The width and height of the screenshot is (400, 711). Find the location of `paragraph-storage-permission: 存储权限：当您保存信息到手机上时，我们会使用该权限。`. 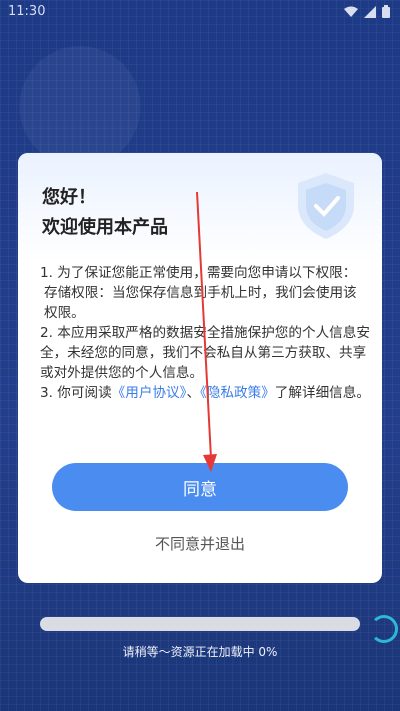

paragraph-storage-permission: 存储权限：当您保存信息到手机上时，我们会使用该权限。 is located at coordinates (200, 303).